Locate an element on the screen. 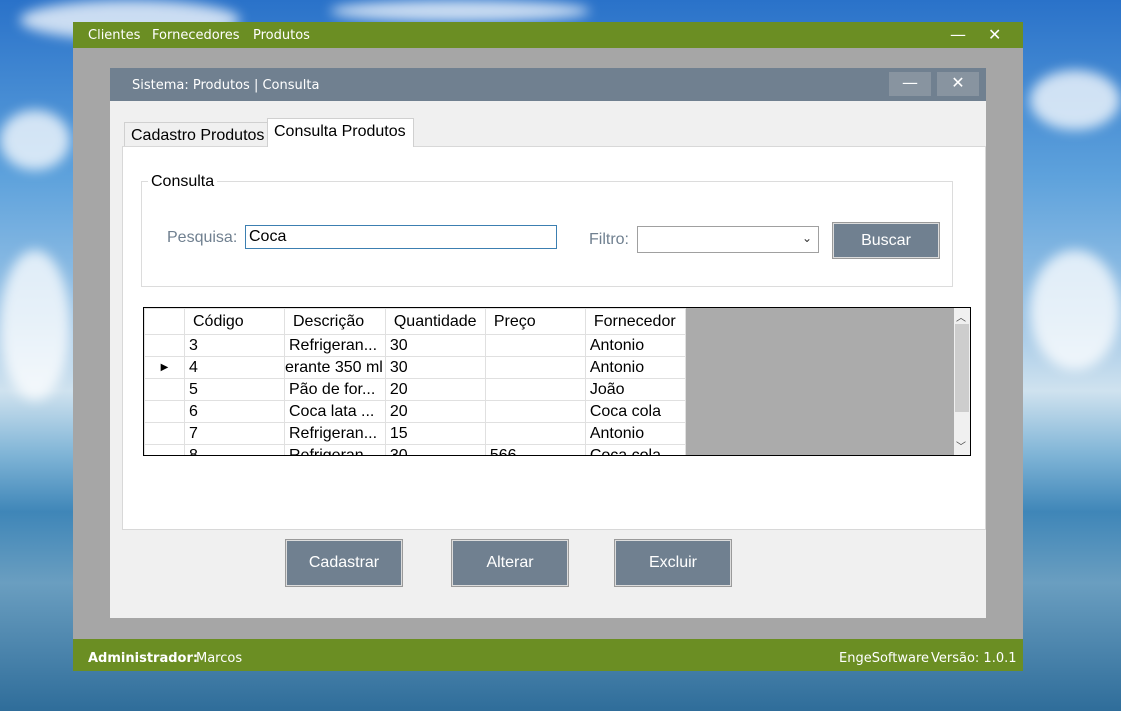 Image resolution: width=1121 pixels, height=711 pixels. excluir-button: Excluir is located at coordinates (673, 563).